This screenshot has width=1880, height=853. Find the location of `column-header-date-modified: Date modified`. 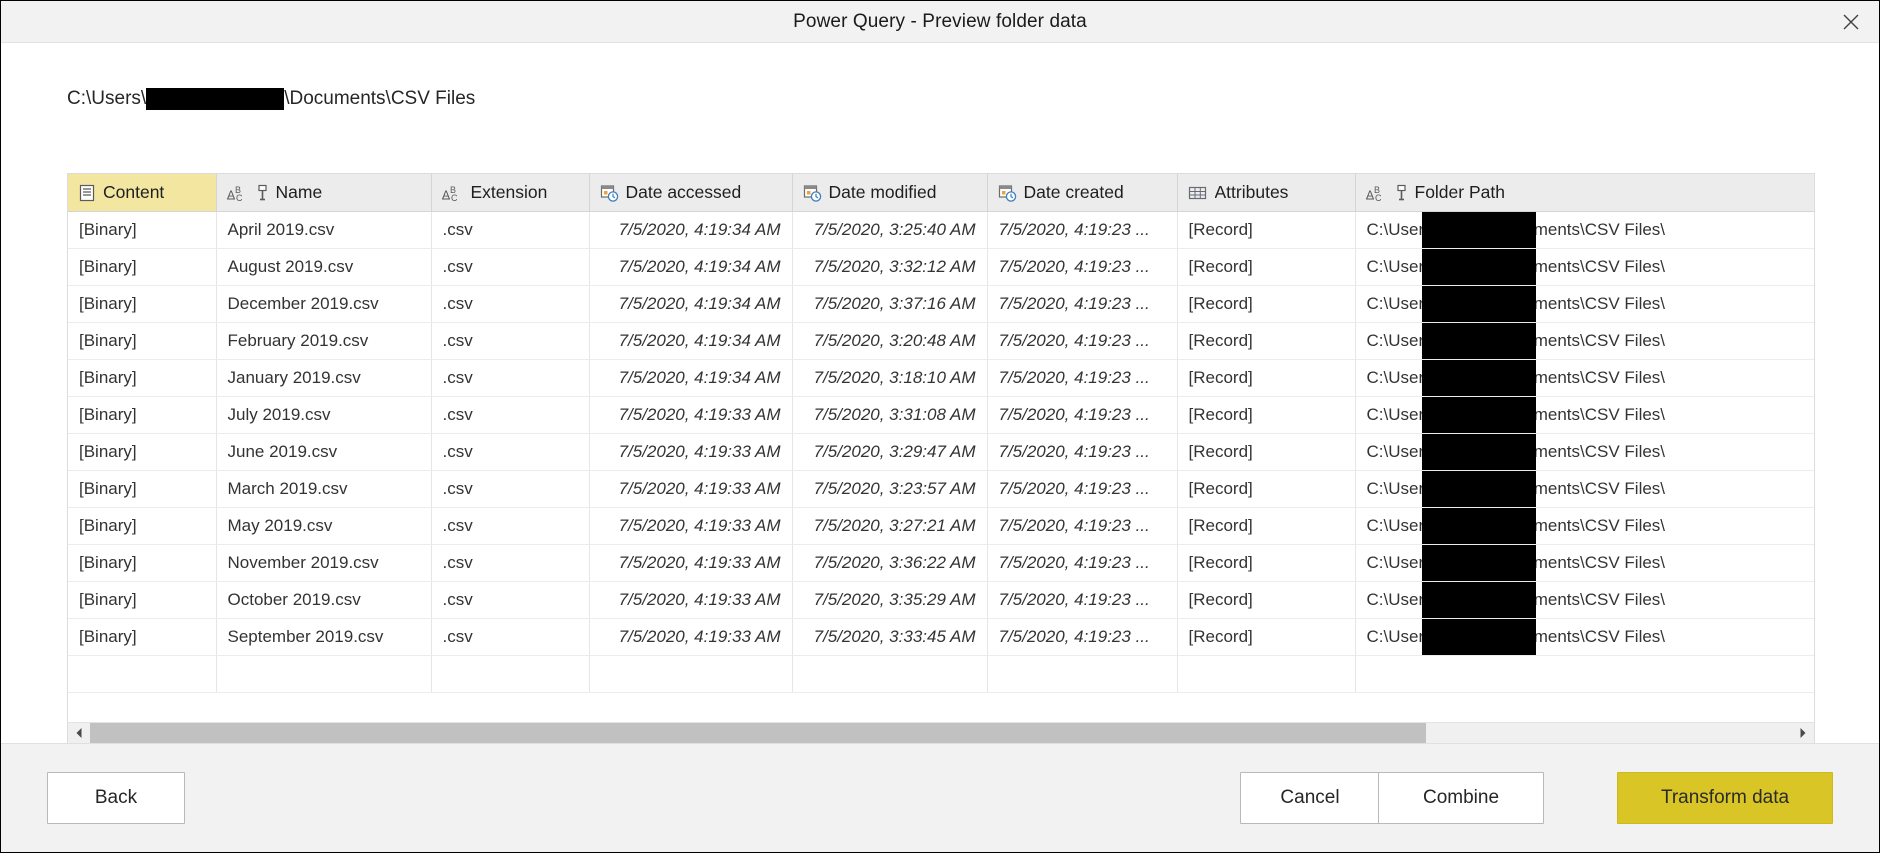

column-header-date-modified: Date modified is located at coordinates (890, 193).